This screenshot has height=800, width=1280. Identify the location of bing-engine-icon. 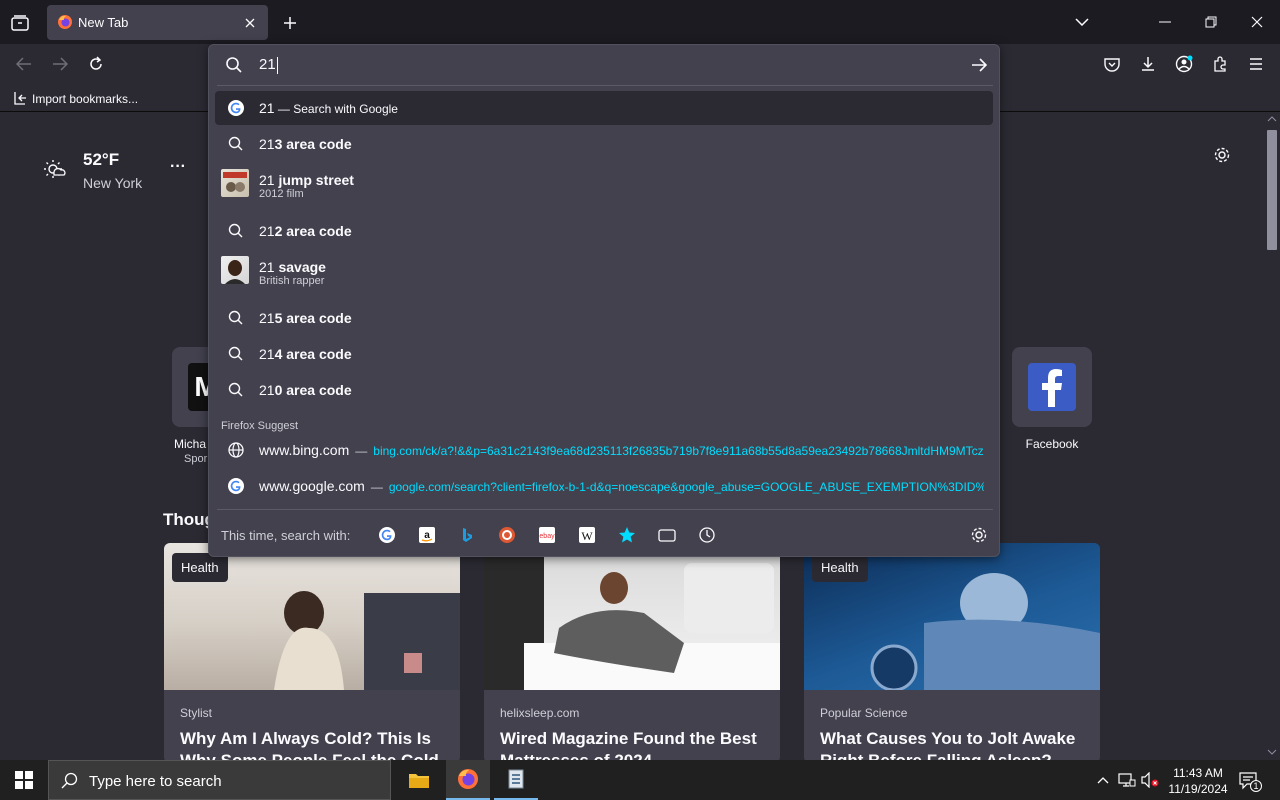
(467, 535).